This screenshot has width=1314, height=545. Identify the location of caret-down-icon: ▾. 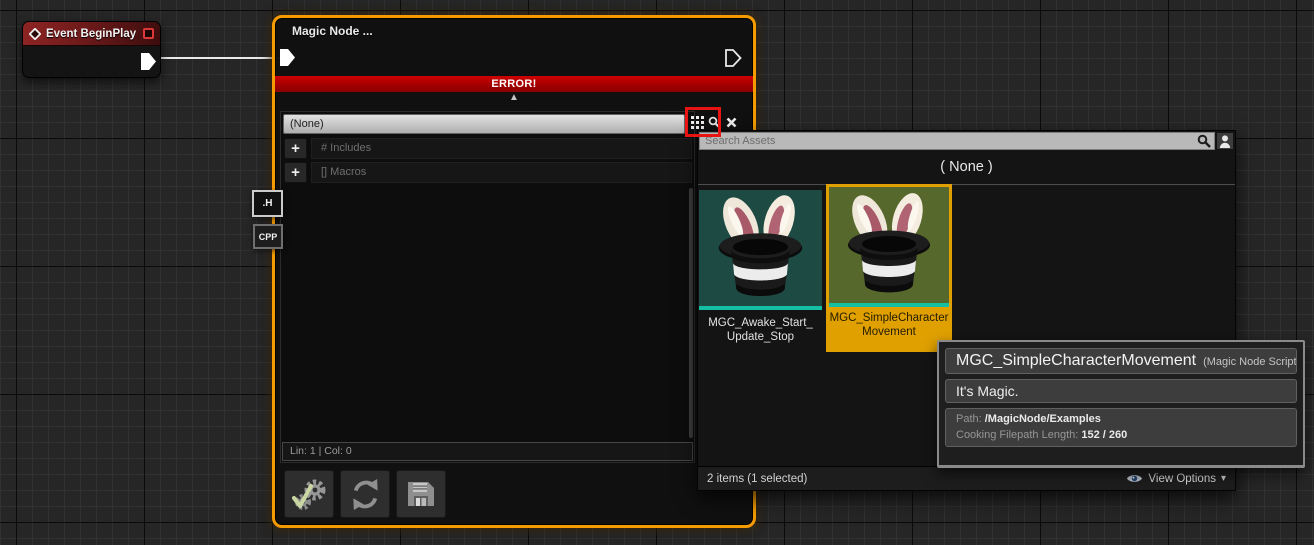
(1223, 478).